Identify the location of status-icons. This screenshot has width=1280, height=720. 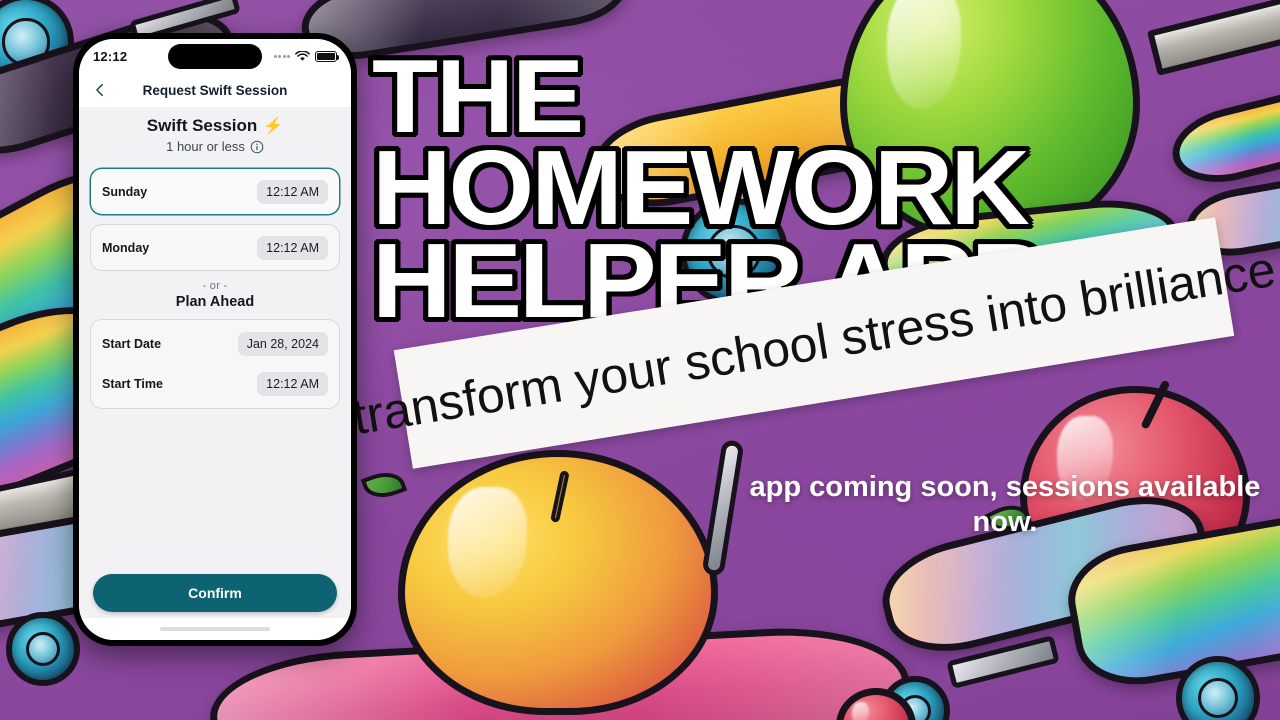
(306, 56).